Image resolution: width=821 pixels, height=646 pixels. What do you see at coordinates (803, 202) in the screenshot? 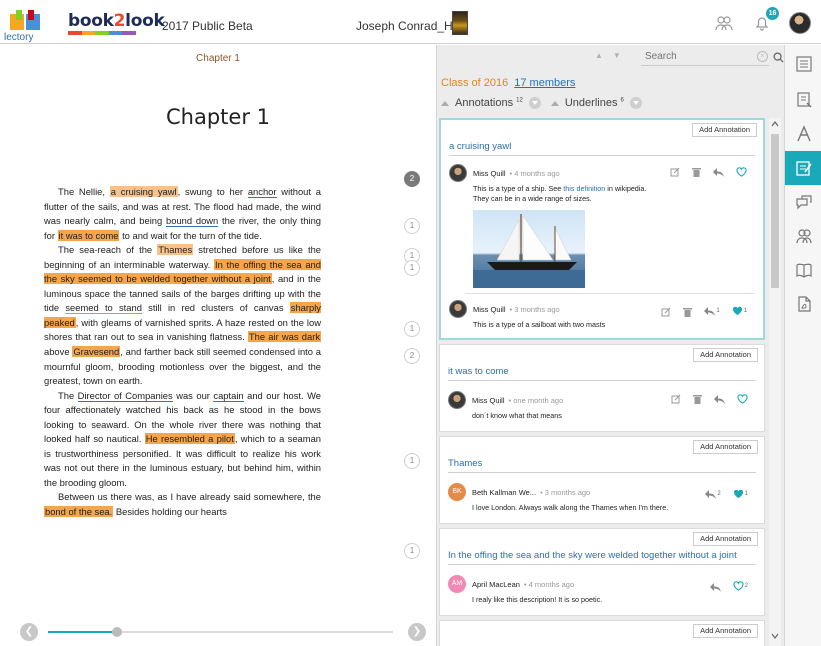
I see `discussion-icon` at bounding box center [803, 202].